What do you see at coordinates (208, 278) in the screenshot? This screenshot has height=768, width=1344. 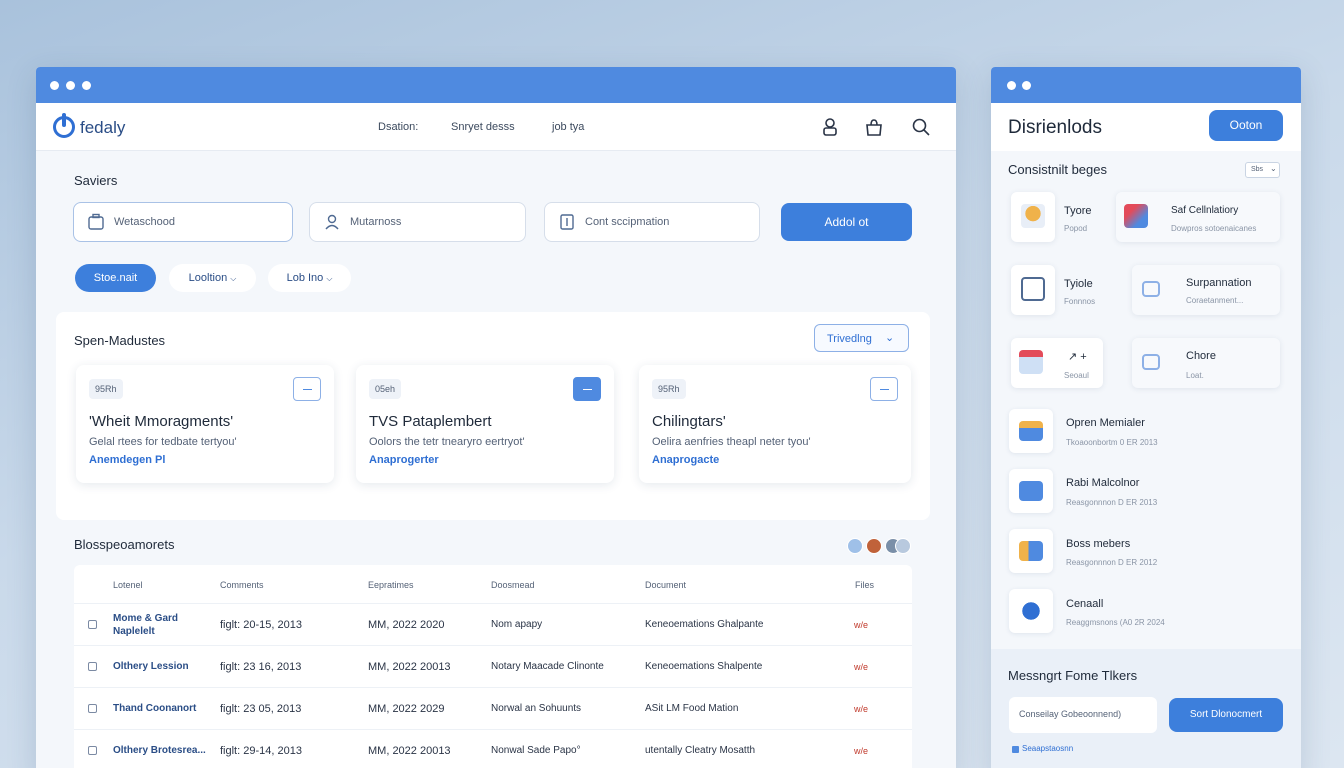 I see `filter-location-label: Looltion` at bounding box center [208, 278].